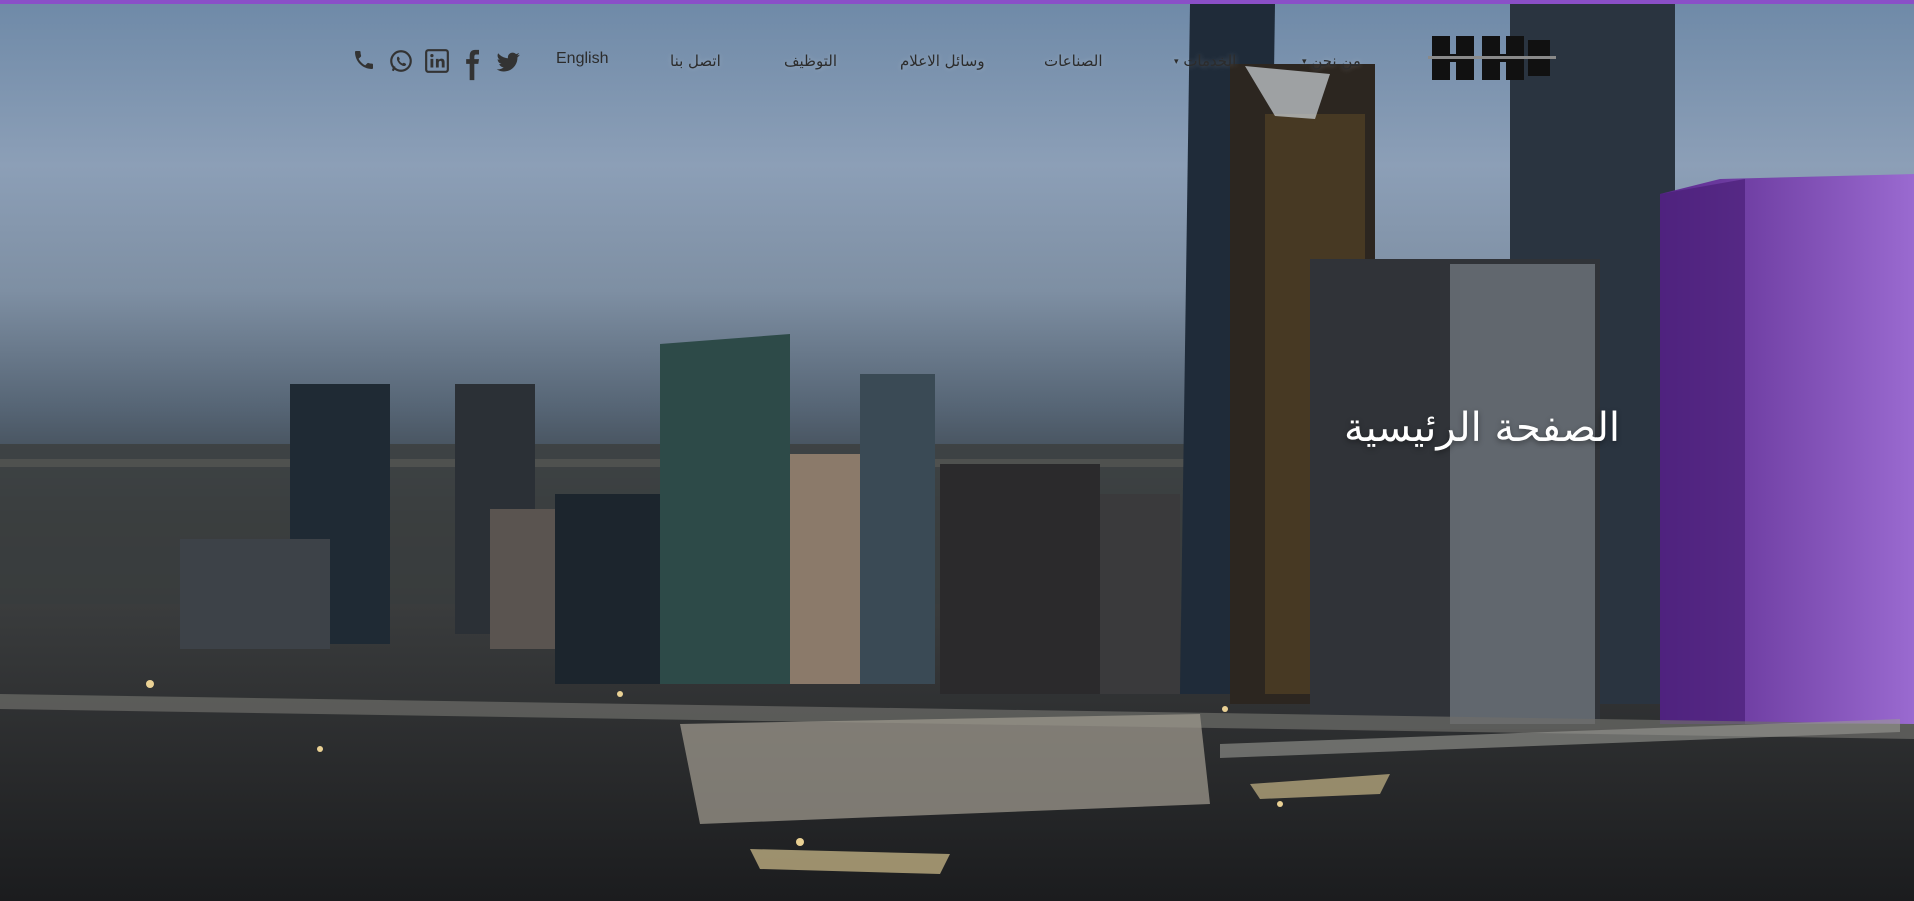 This screenshot has width=1914, height=901. What do you see at coordinates (472, 64) in the screenshot?
I see `facebook-icon` at bounding box center [472, 64].